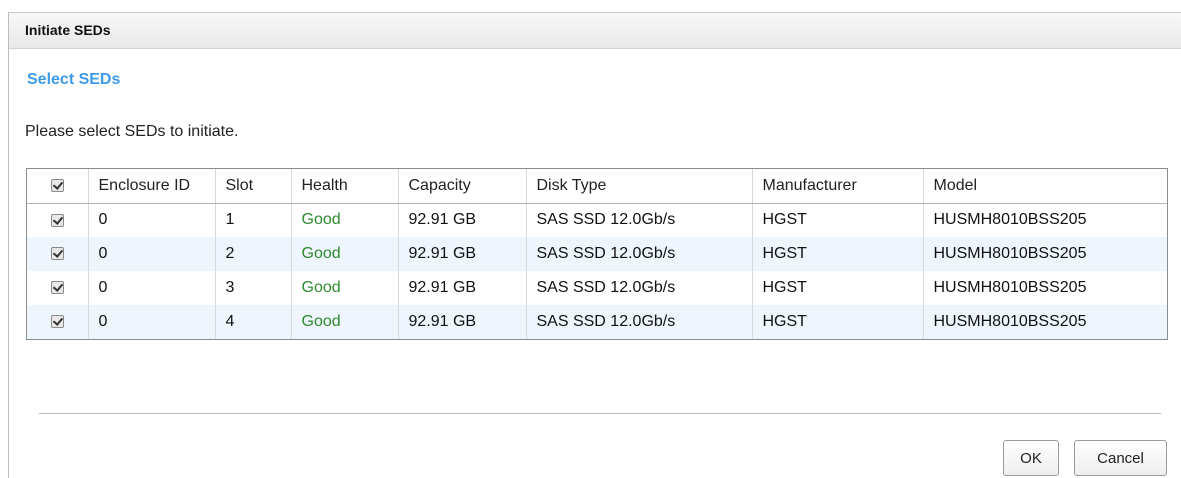 The width and height of the screenshot is (1181, 478). I want to click on section-title: Select SEDs, so click(74, 79).